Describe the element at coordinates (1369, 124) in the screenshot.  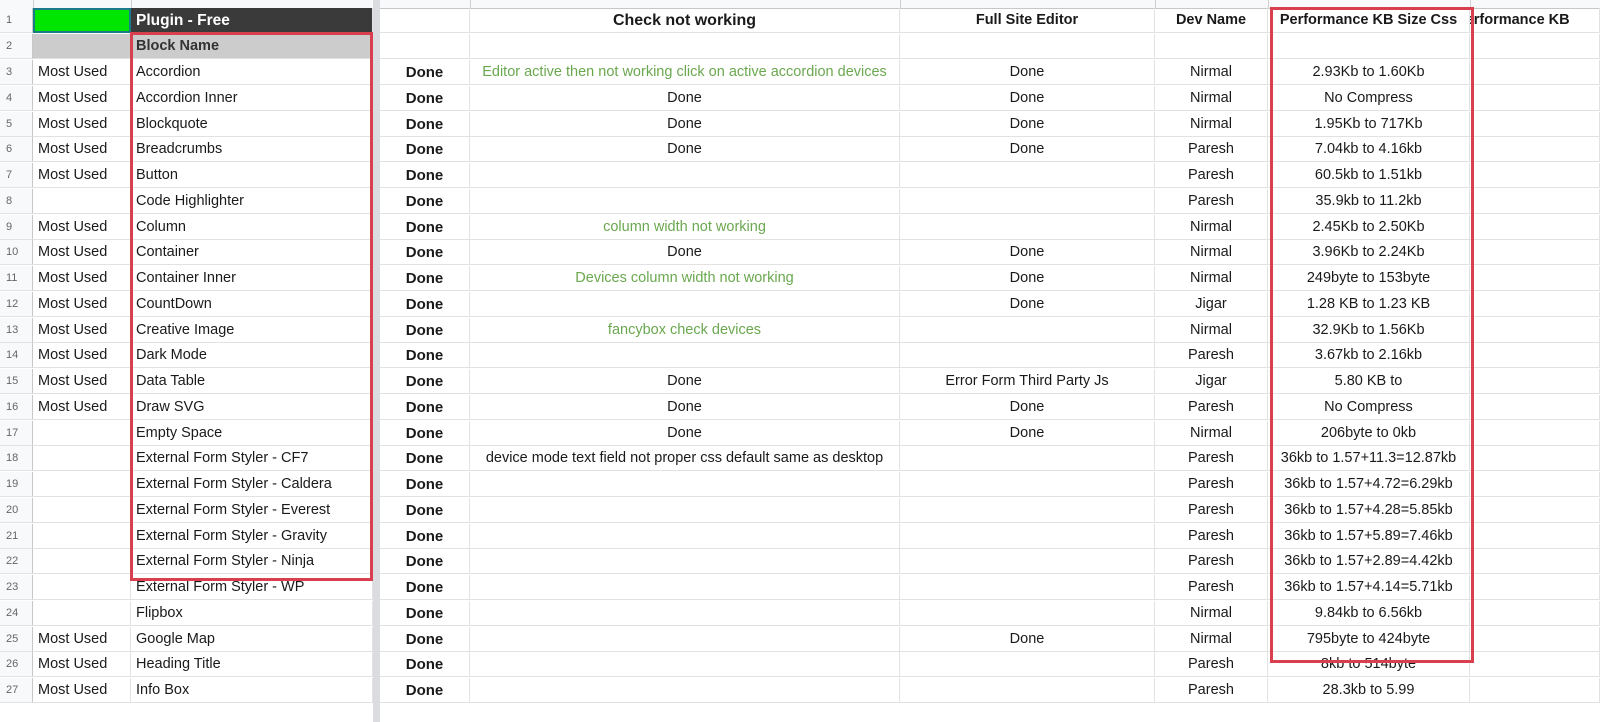
I see `cell-performance: 1.95Kb to 717Kb` at that location.